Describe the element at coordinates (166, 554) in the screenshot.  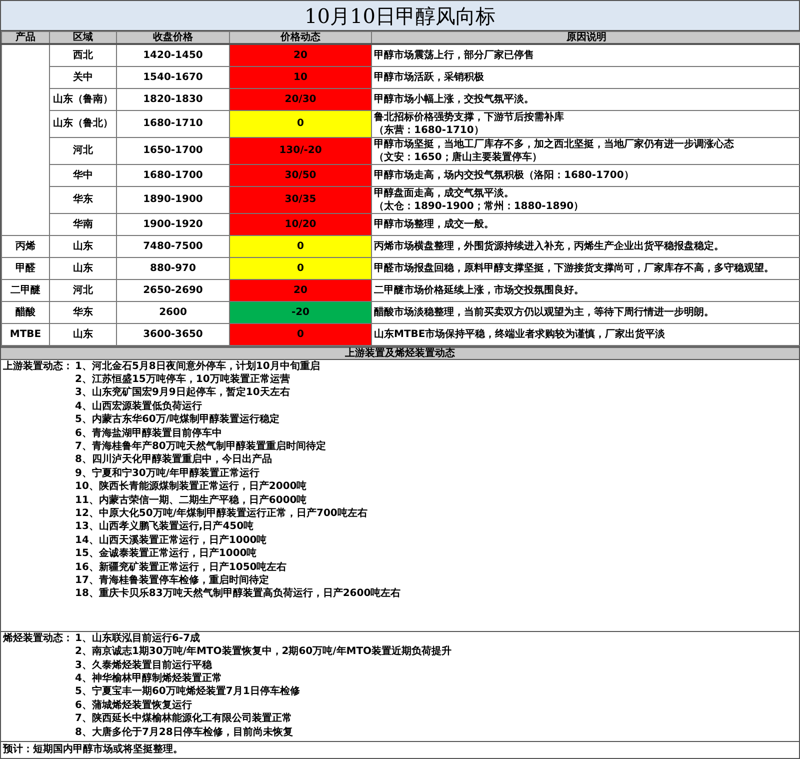
I see `list-item: 15、金诚泰装置正常运行，日产1000吨` at that location.